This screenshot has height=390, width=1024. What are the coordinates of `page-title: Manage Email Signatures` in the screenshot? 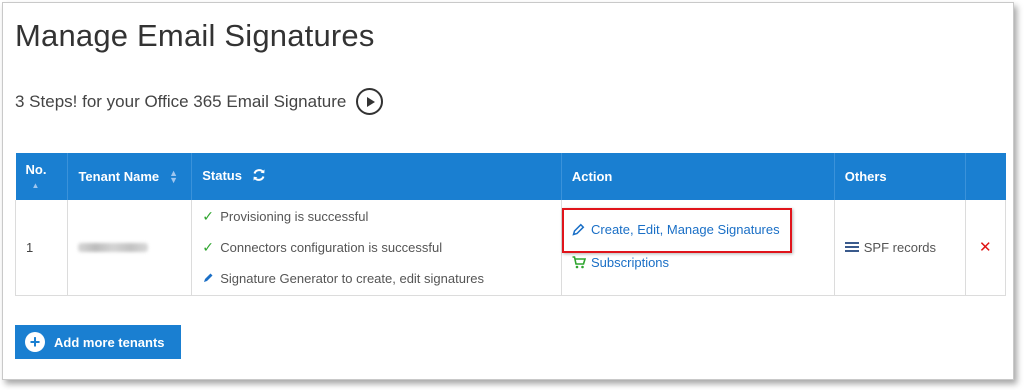 It's located at (195, 35).